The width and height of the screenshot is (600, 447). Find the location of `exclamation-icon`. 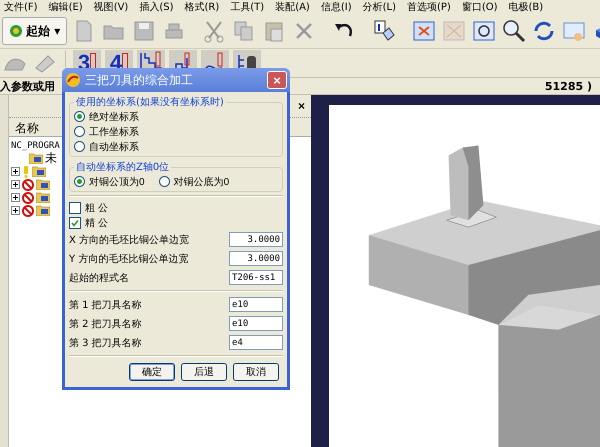

exclamation-icon is located at coordinates (26, 172).